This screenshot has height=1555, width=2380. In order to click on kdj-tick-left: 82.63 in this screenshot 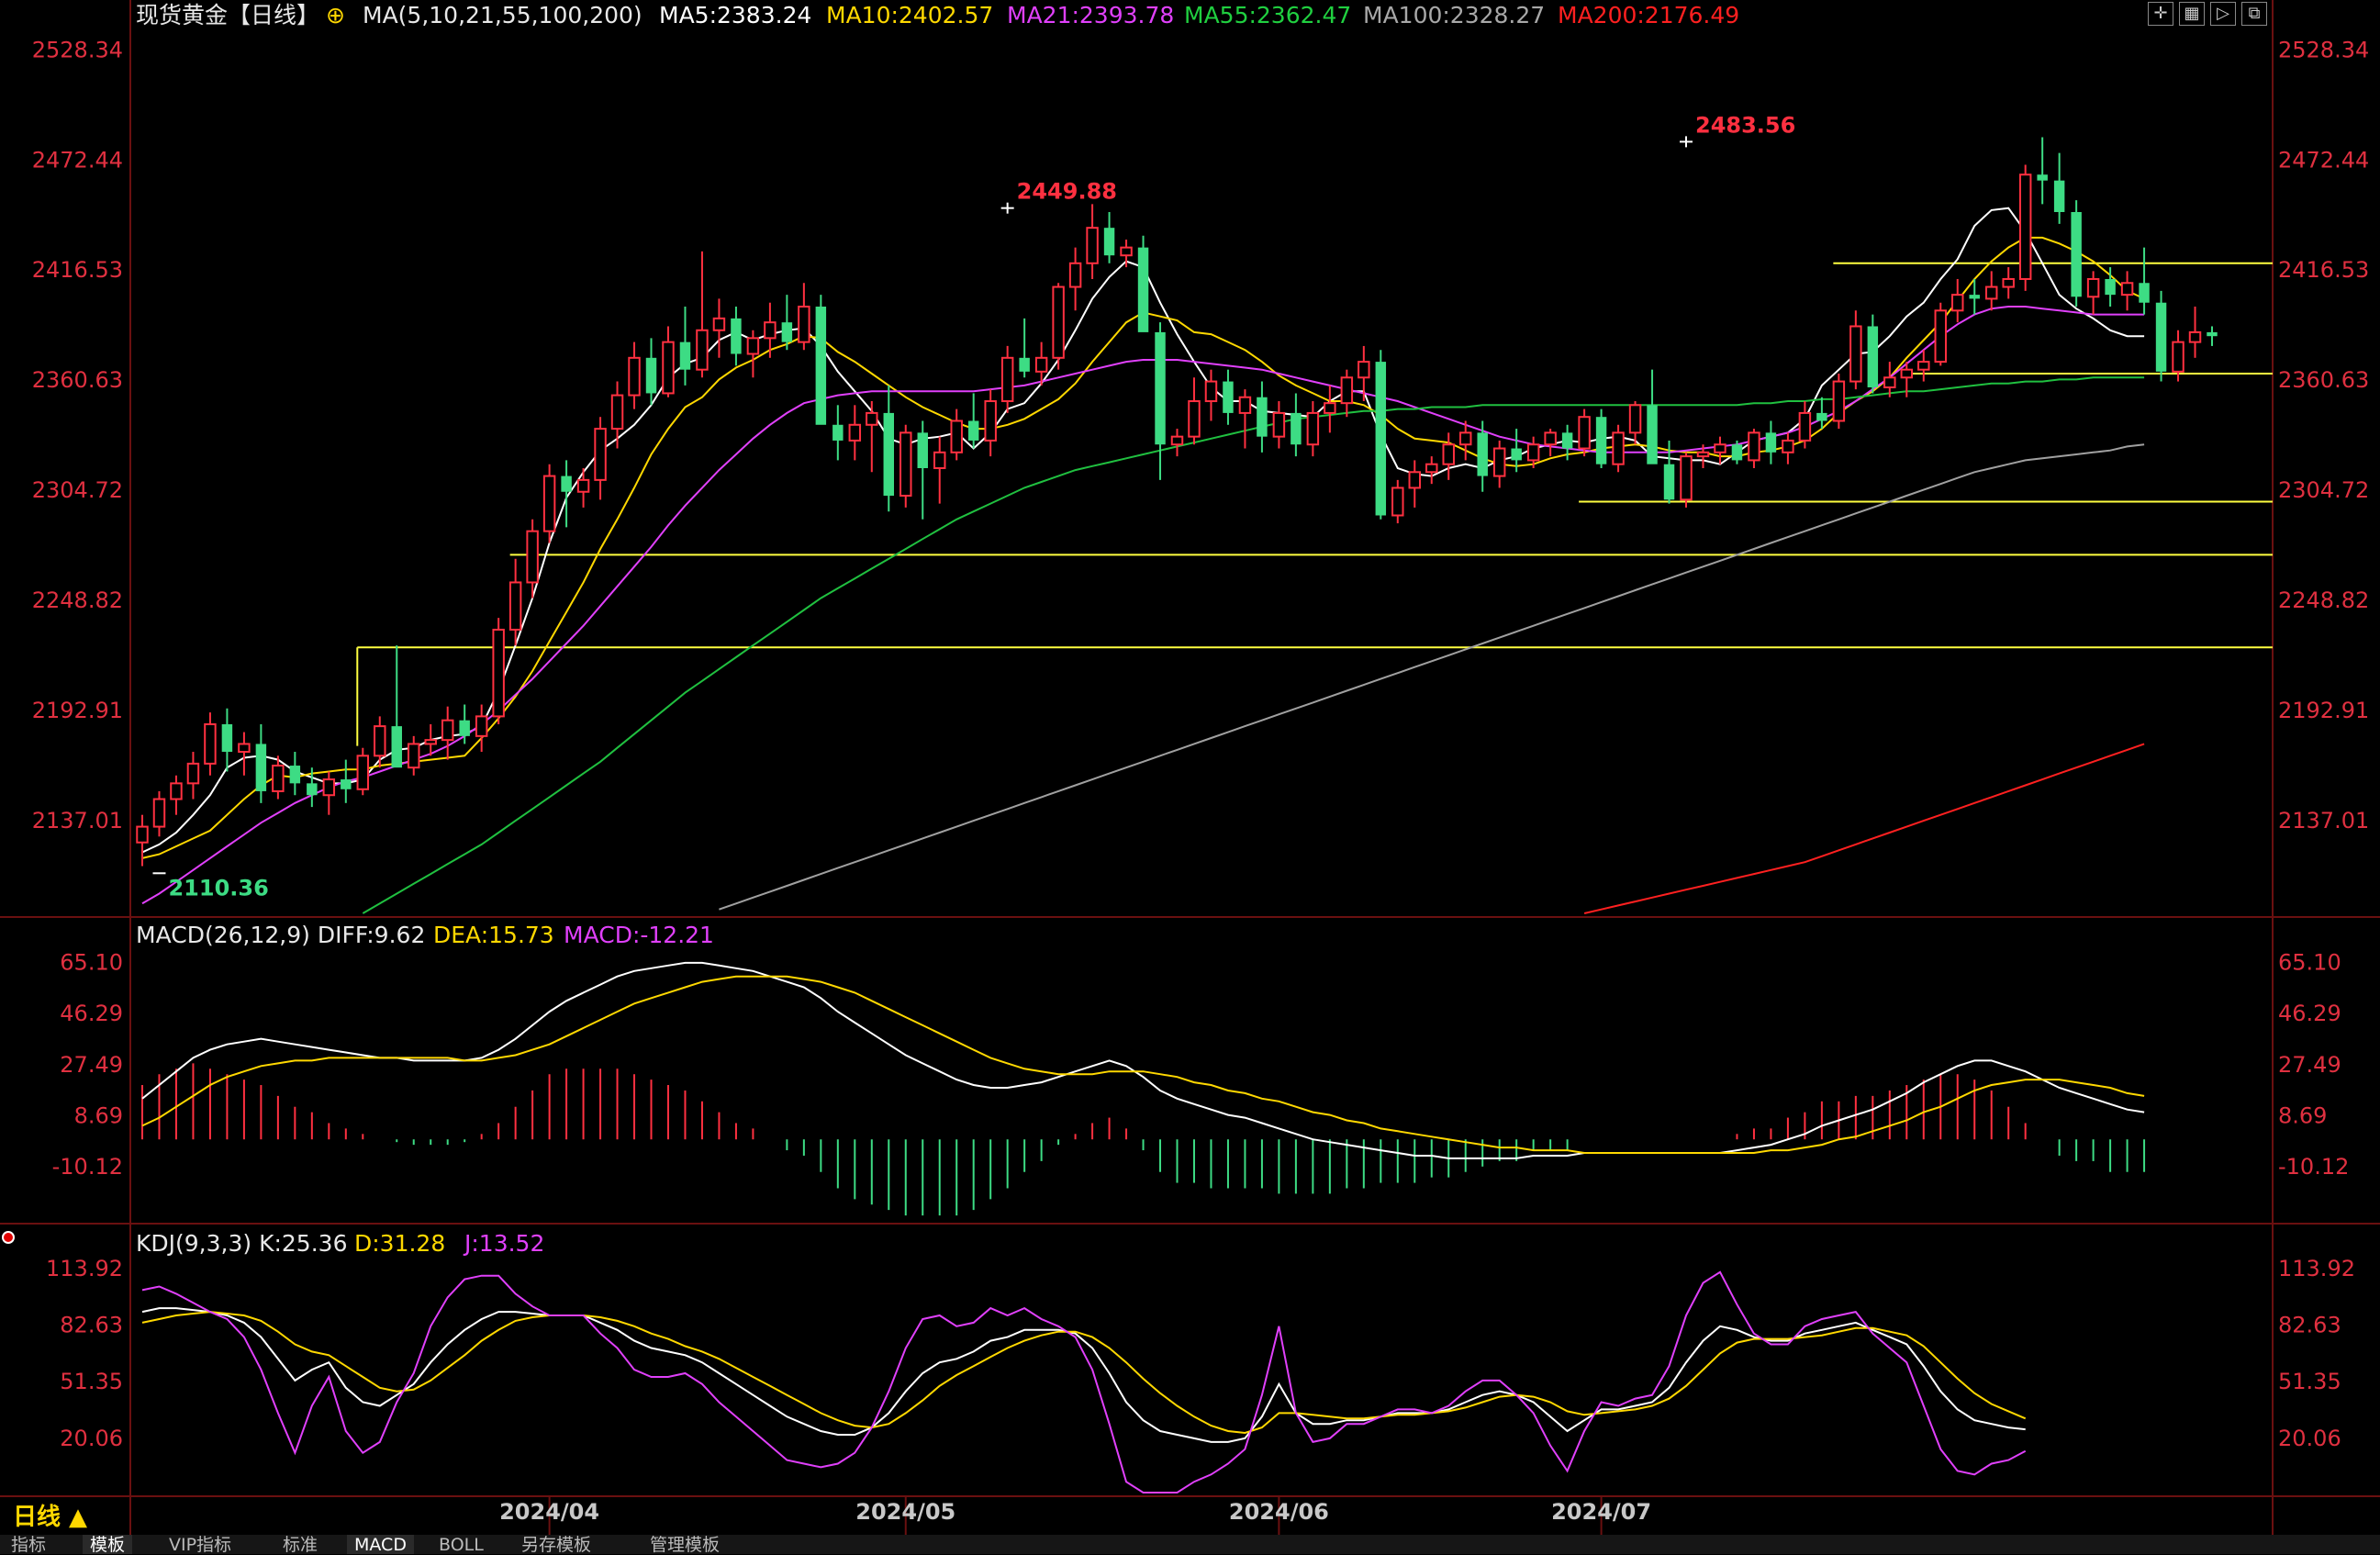, I will do `click(91, 1325)`.